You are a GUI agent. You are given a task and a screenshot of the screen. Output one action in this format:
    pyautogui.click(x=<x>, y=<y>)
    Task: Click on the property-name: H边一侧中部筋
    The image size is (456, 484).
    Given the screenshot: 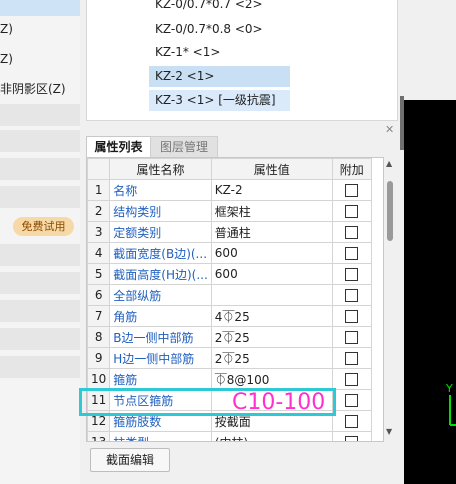 What is the action you would take?
    pyautogui.click(x=160, y=358)
    